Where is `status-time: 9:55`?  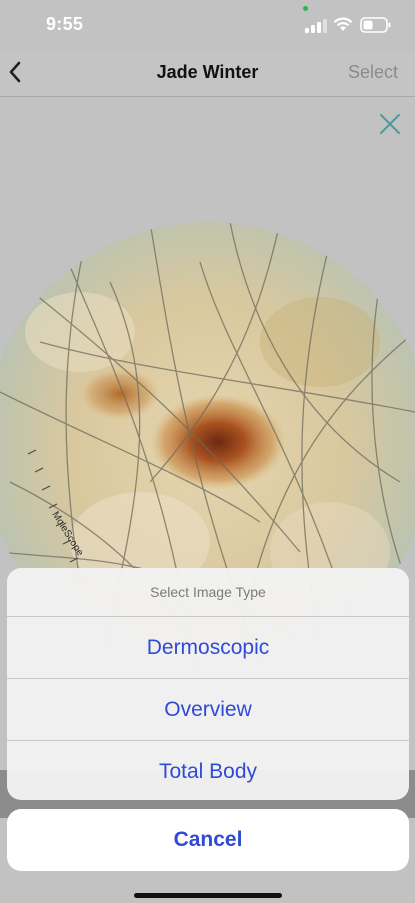
status-time: 9:55 is located at coordinates (65, 24).